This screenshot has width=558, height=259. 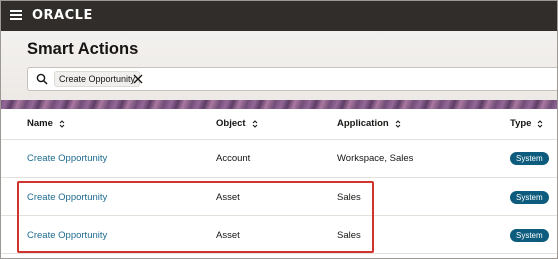 What do you see at coordinates (46, 123) in the screenshot?
I see `column-header-name: Name` at bounding box center [46, 123].